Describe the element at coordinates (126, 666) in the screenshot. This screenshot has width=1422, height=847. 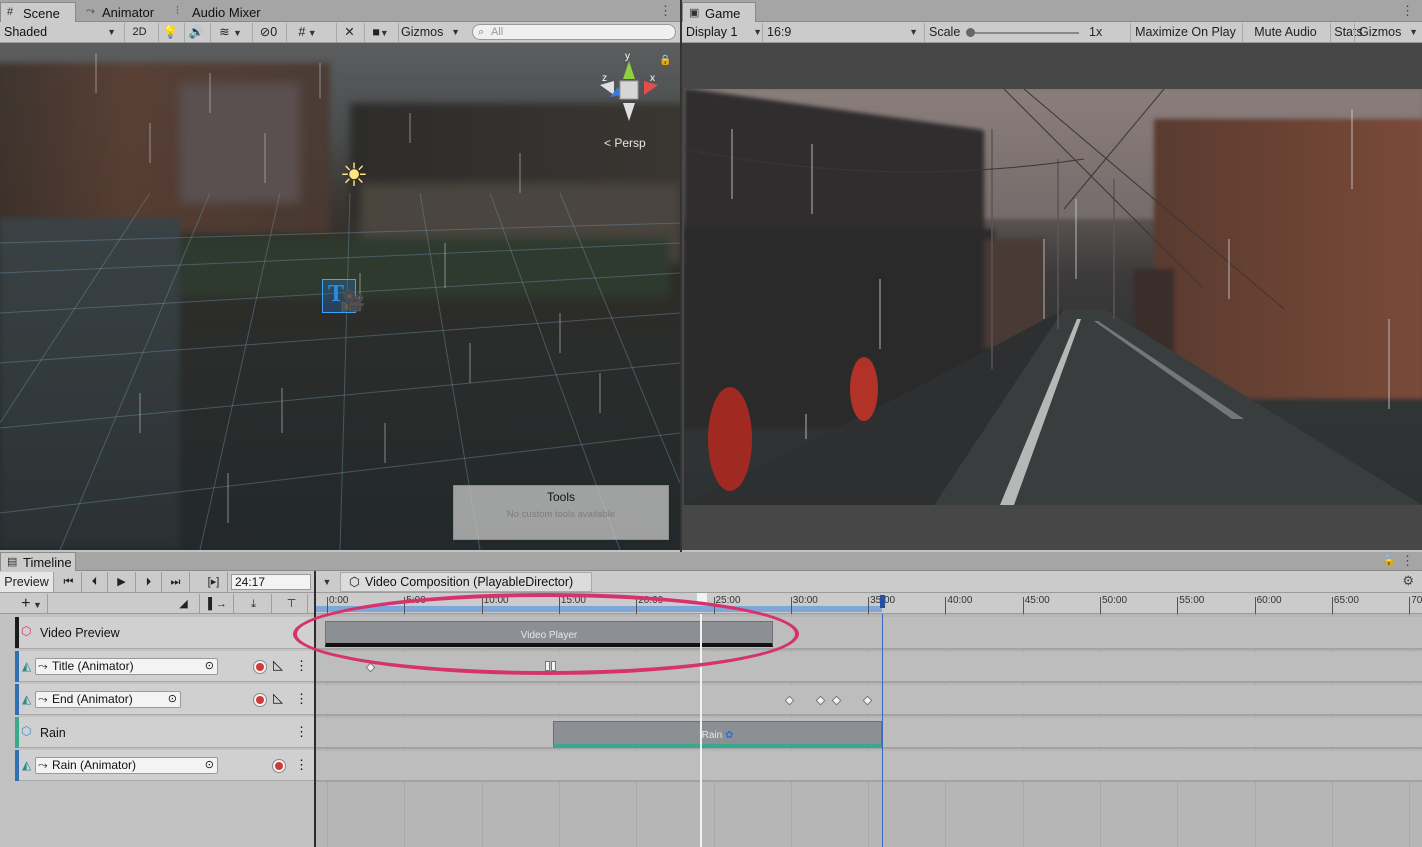
I see `animator-object-field: ⤳ Title (Animator) ⊙` at that location.